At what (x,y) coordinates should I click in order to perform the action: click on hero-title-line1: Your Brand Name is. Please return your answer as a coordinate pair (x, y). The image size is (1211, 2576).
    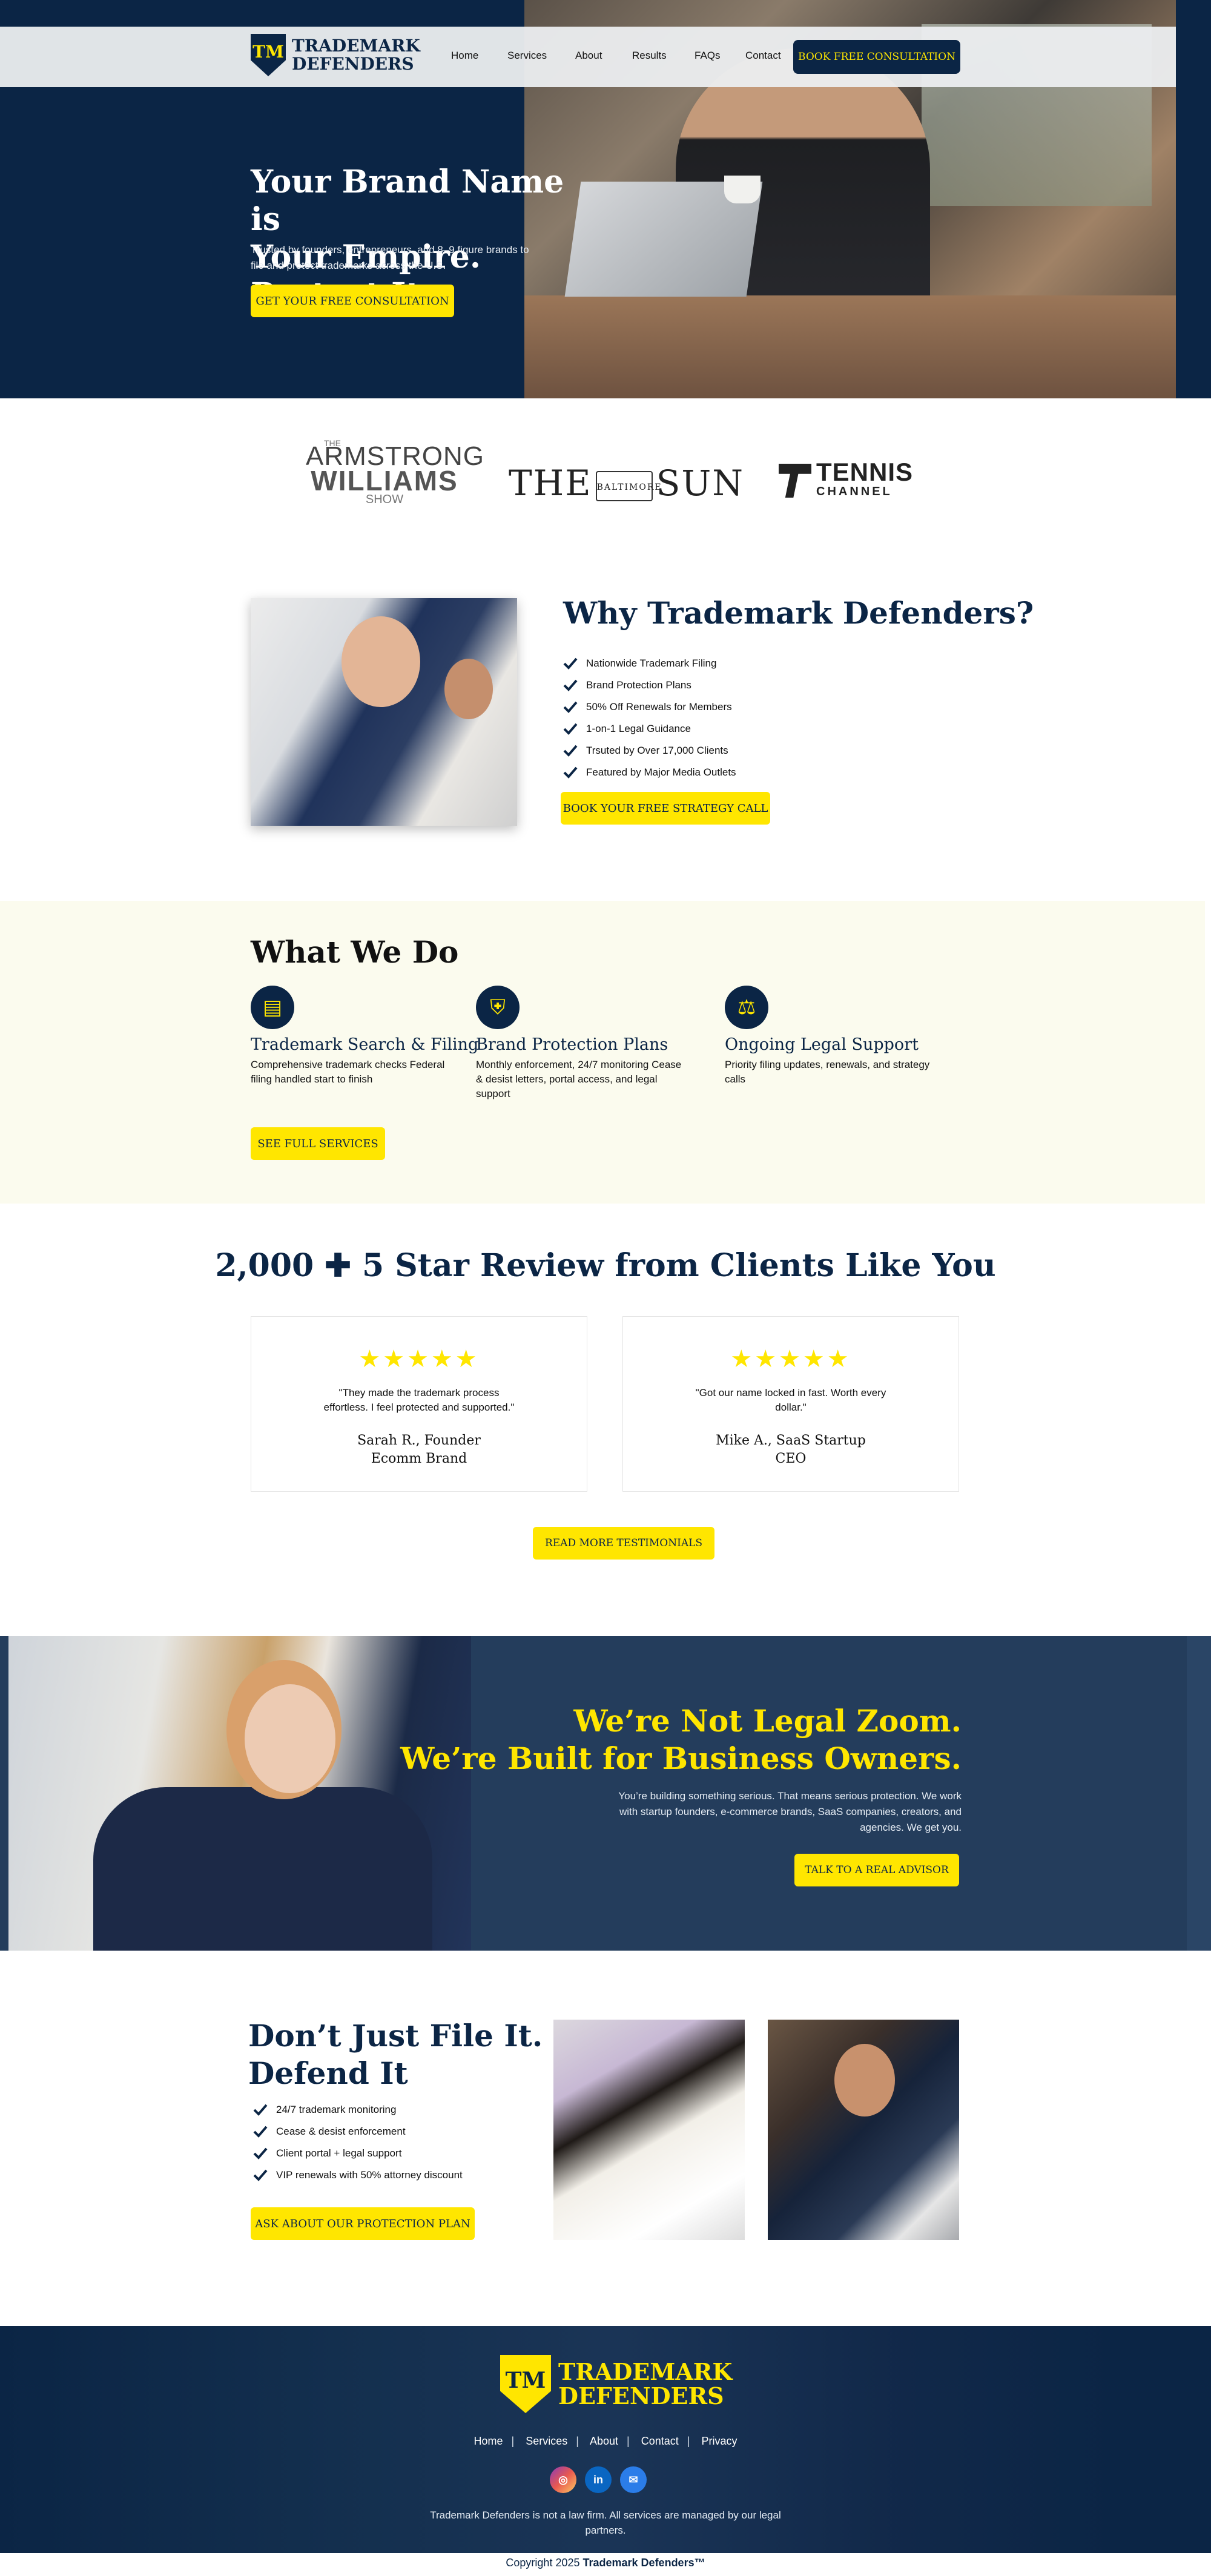
    Looking at the image, I should click on (407, 201).